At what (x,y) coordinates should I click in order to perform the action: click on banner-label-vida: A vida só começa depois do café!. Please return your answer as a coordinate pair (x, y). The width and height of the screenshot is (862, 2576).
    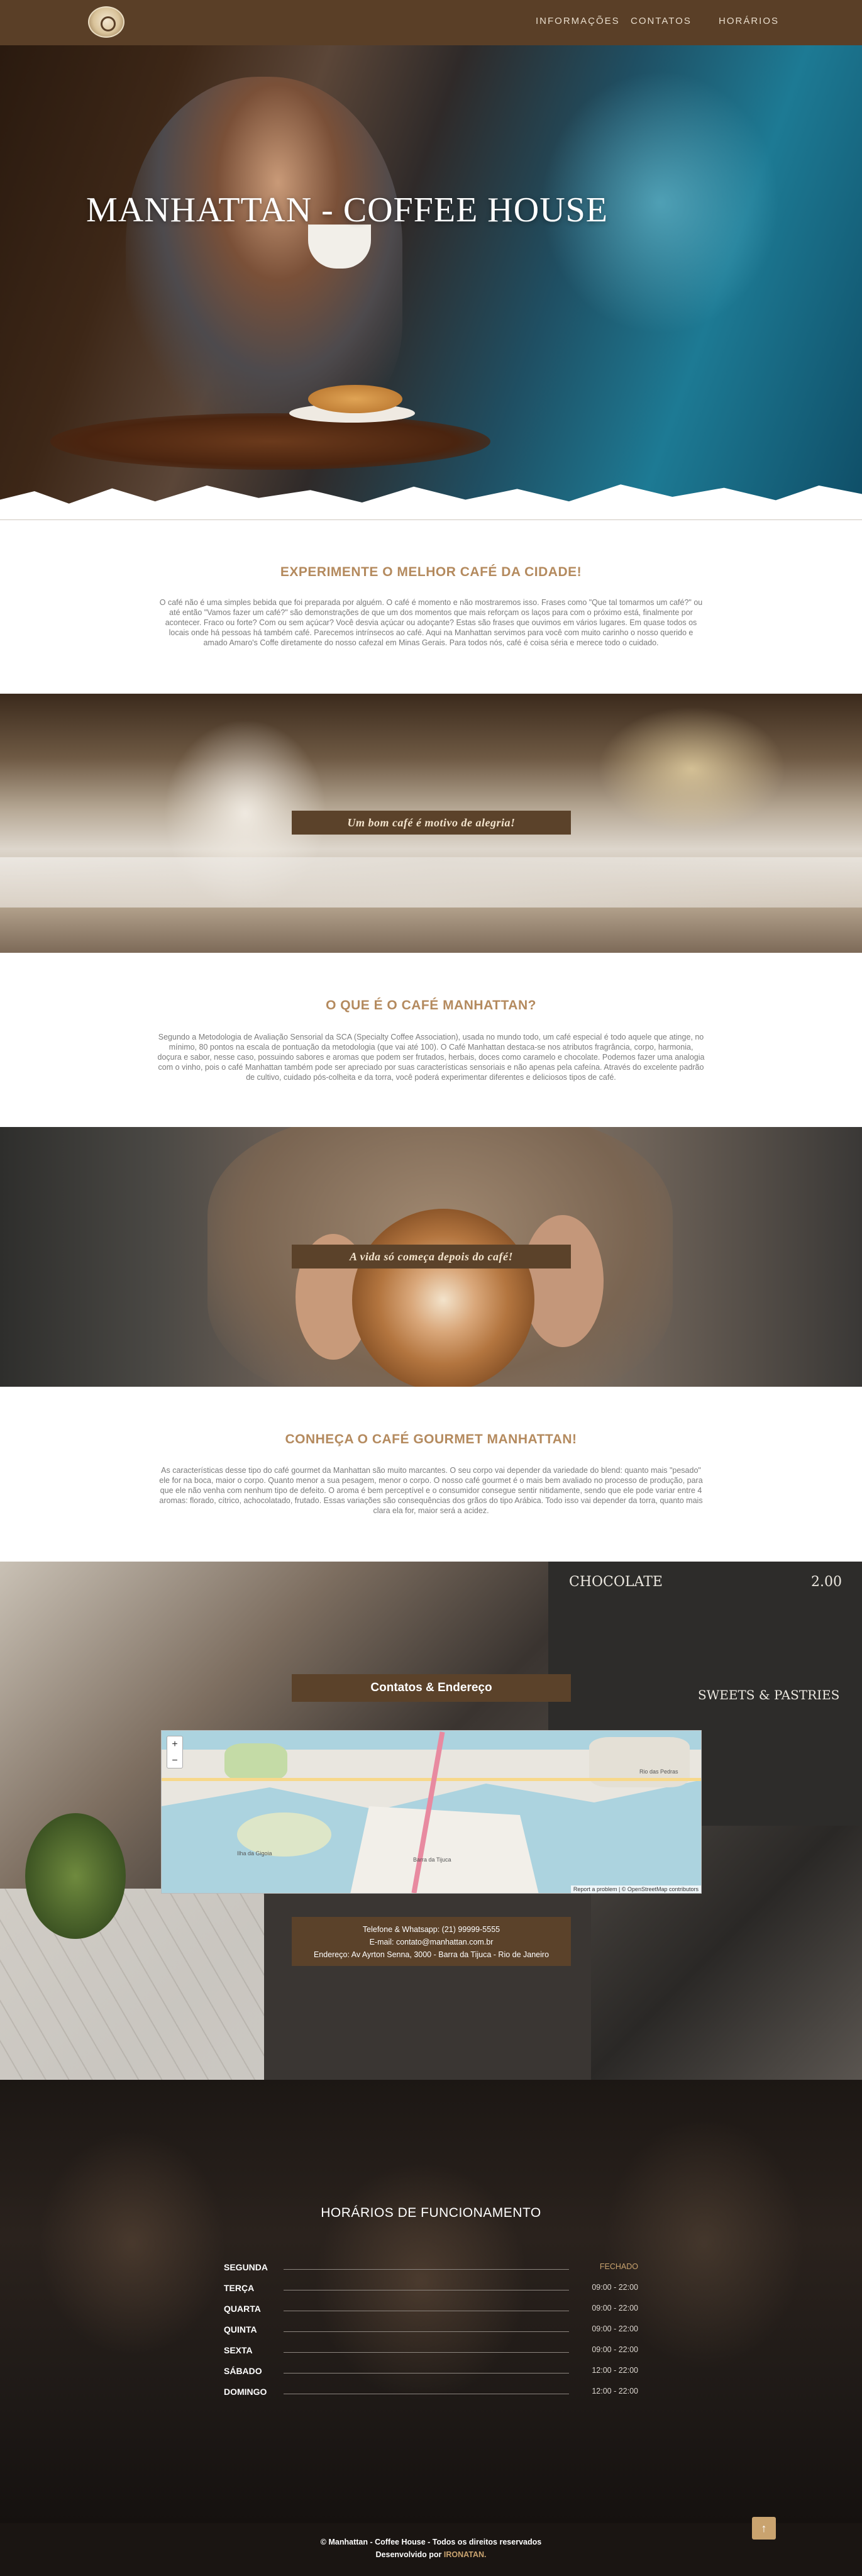
    Looking at the image, I should click on (431, 1257).